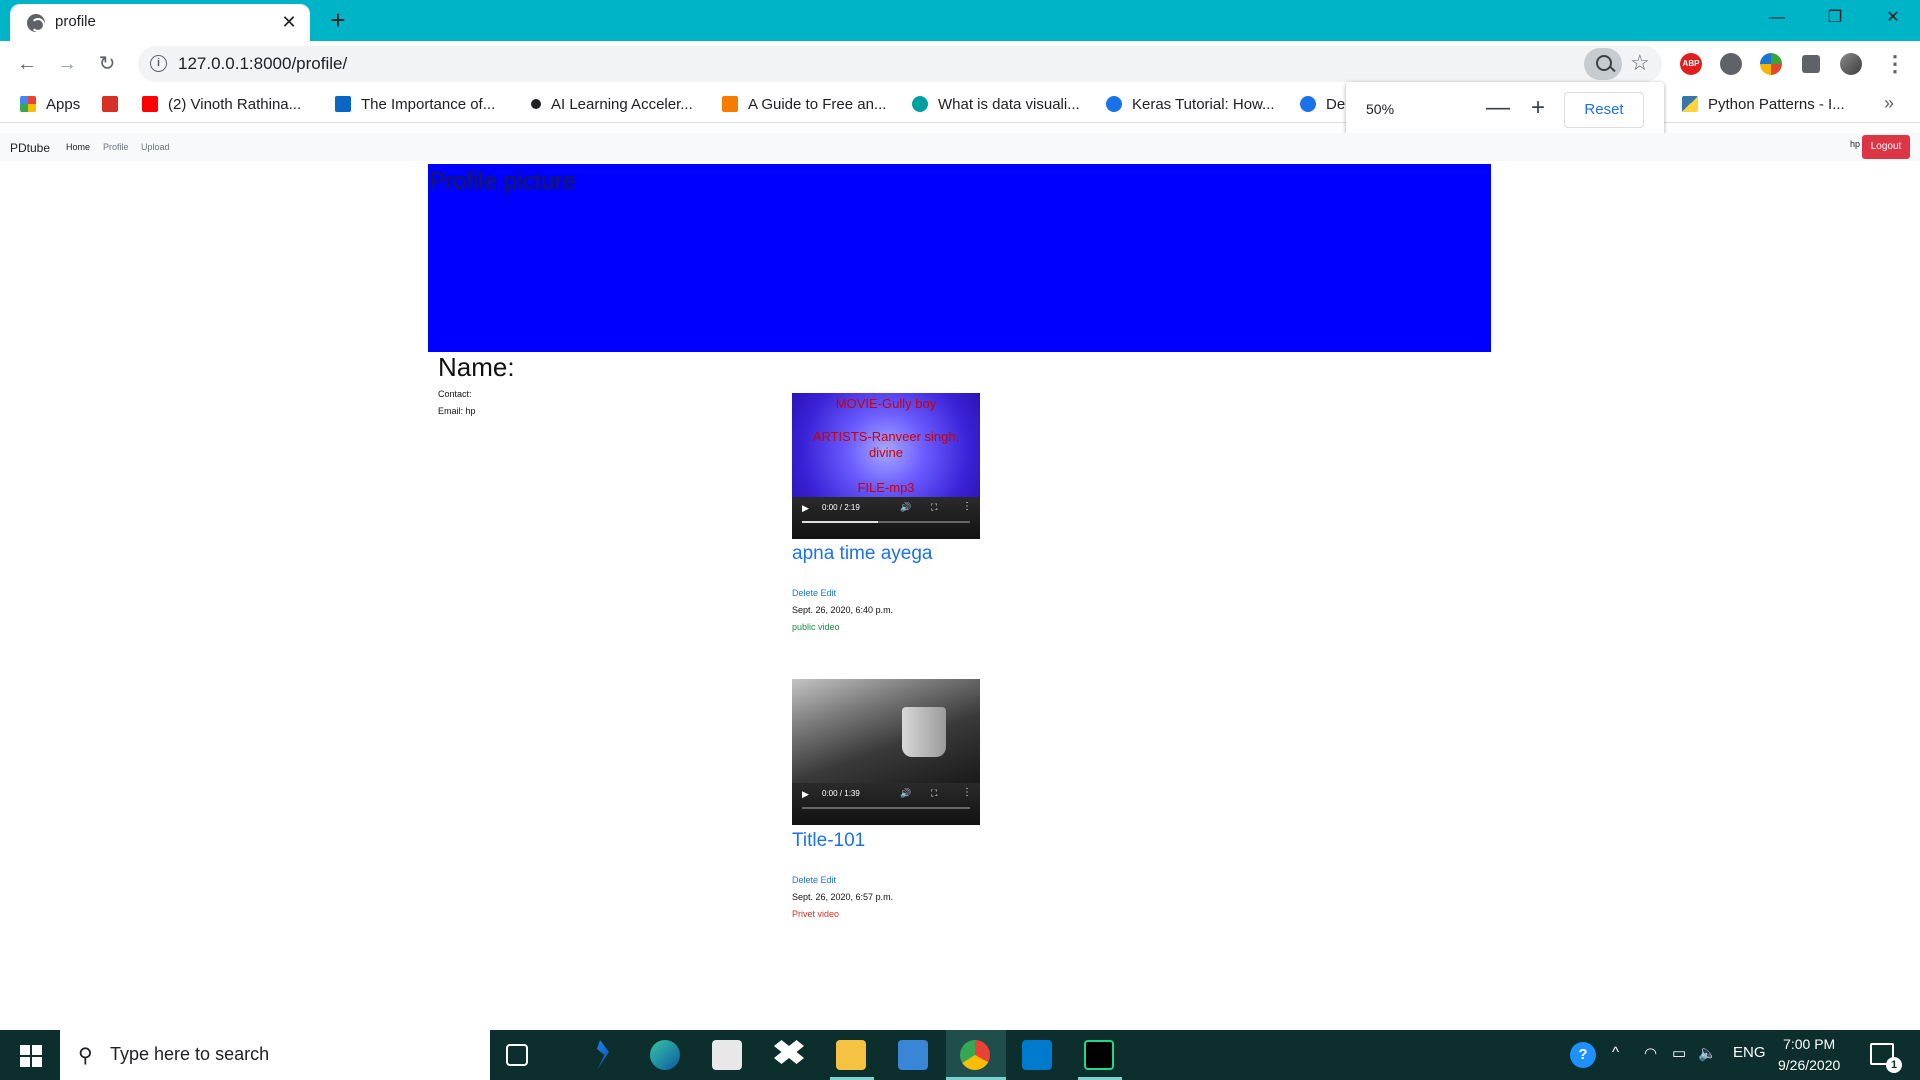  What do you see at coordinates (1777, 18) in the screenshot?
I see `minimize-button: —` at bounding box center [1777, 18].